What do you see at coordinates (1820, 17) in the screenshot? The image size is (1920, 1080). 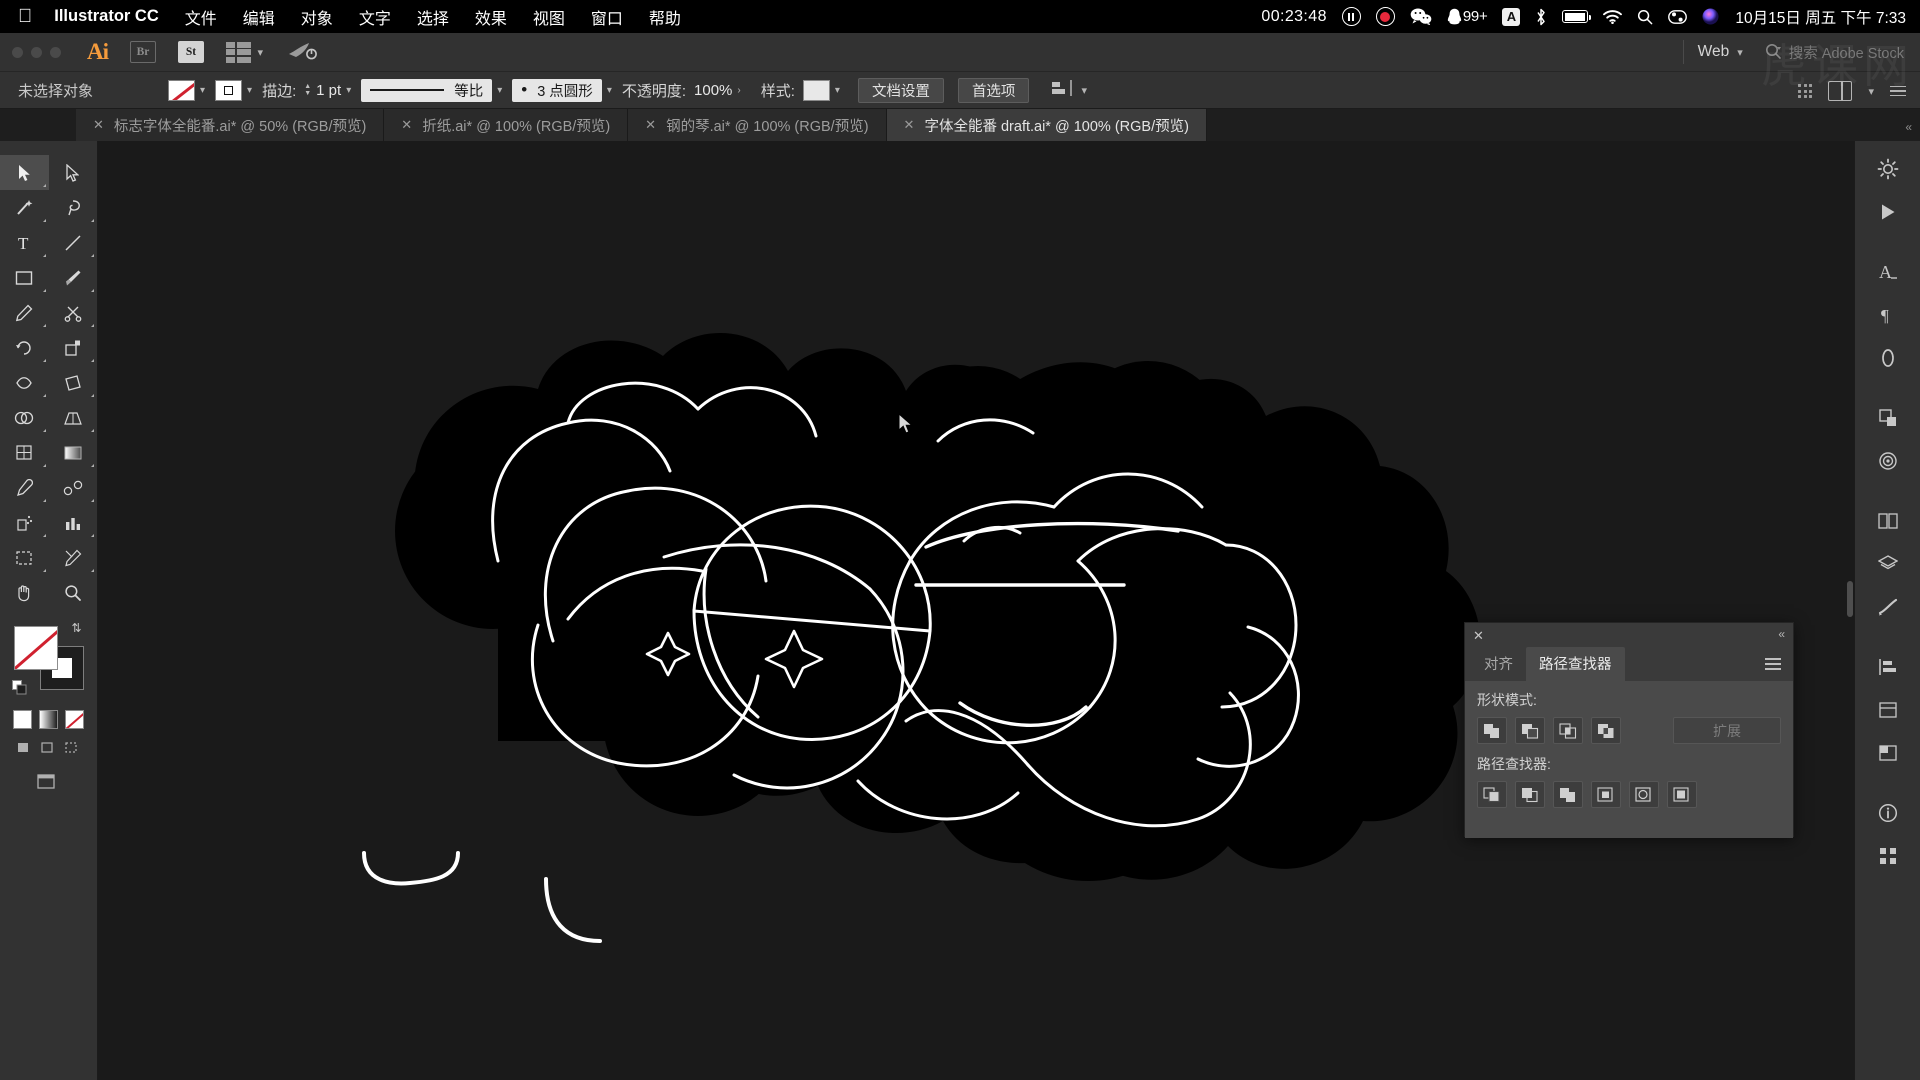 I see `menubar-datetime: 10月15日 周五 下午 7:33` at bounding box center [1820, 17].